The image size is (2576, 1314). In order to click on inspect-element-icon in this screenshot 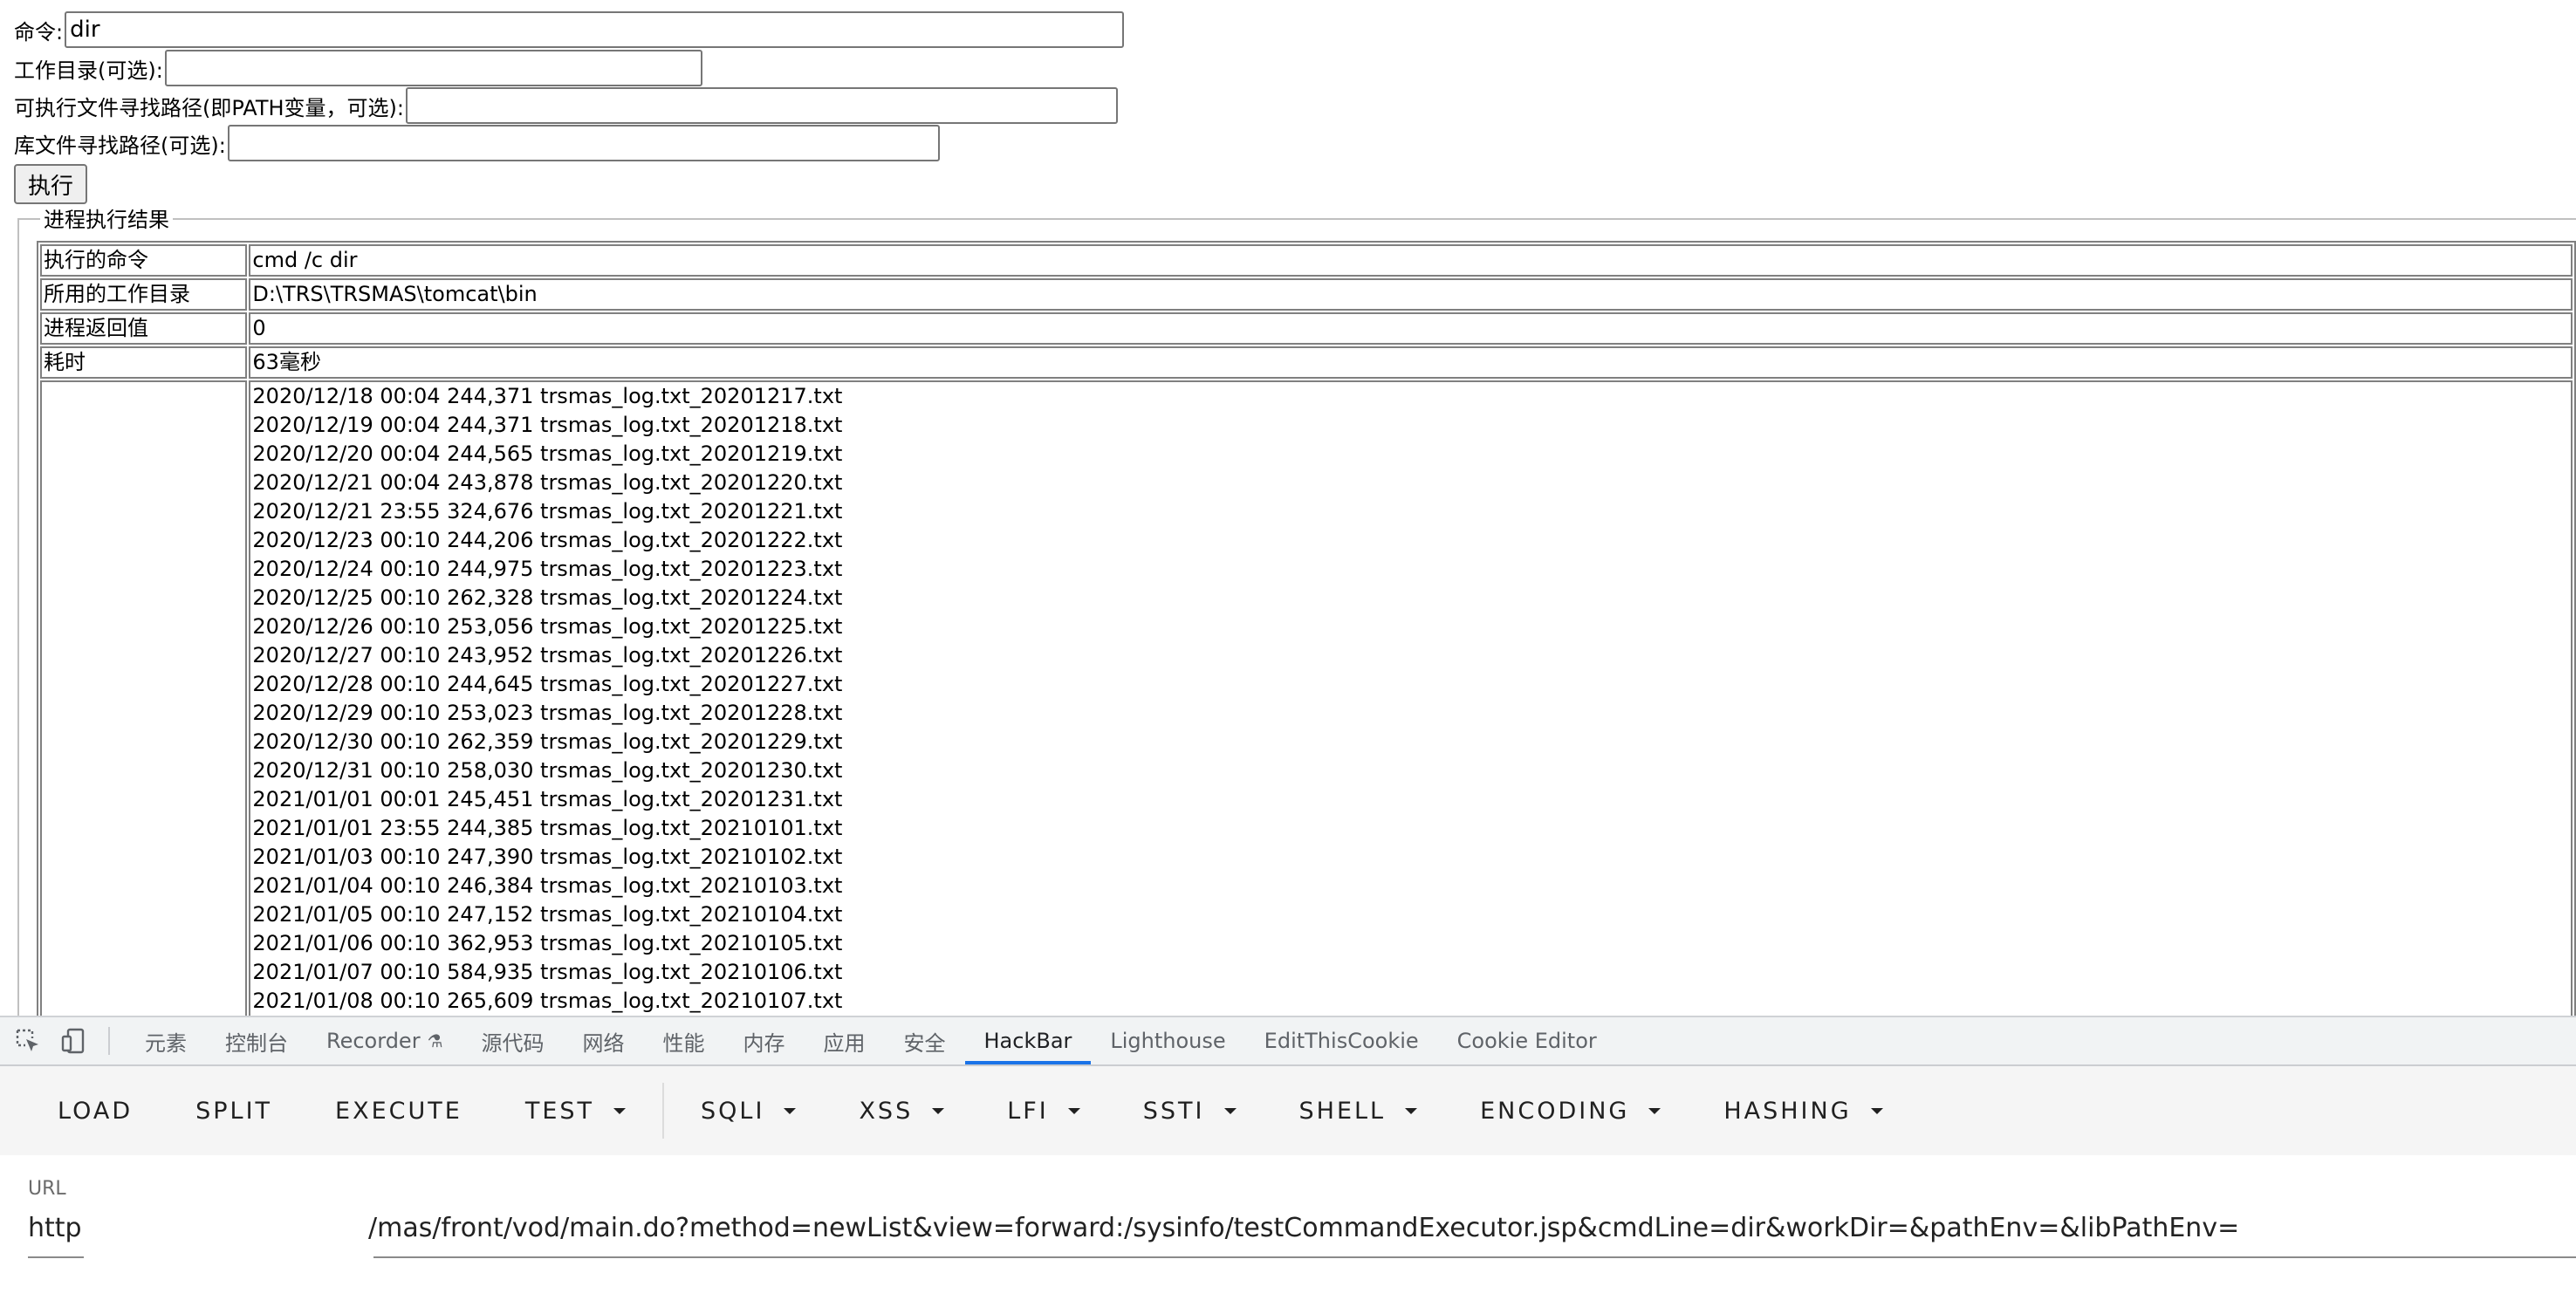, I will do `click(28, 1040)`.